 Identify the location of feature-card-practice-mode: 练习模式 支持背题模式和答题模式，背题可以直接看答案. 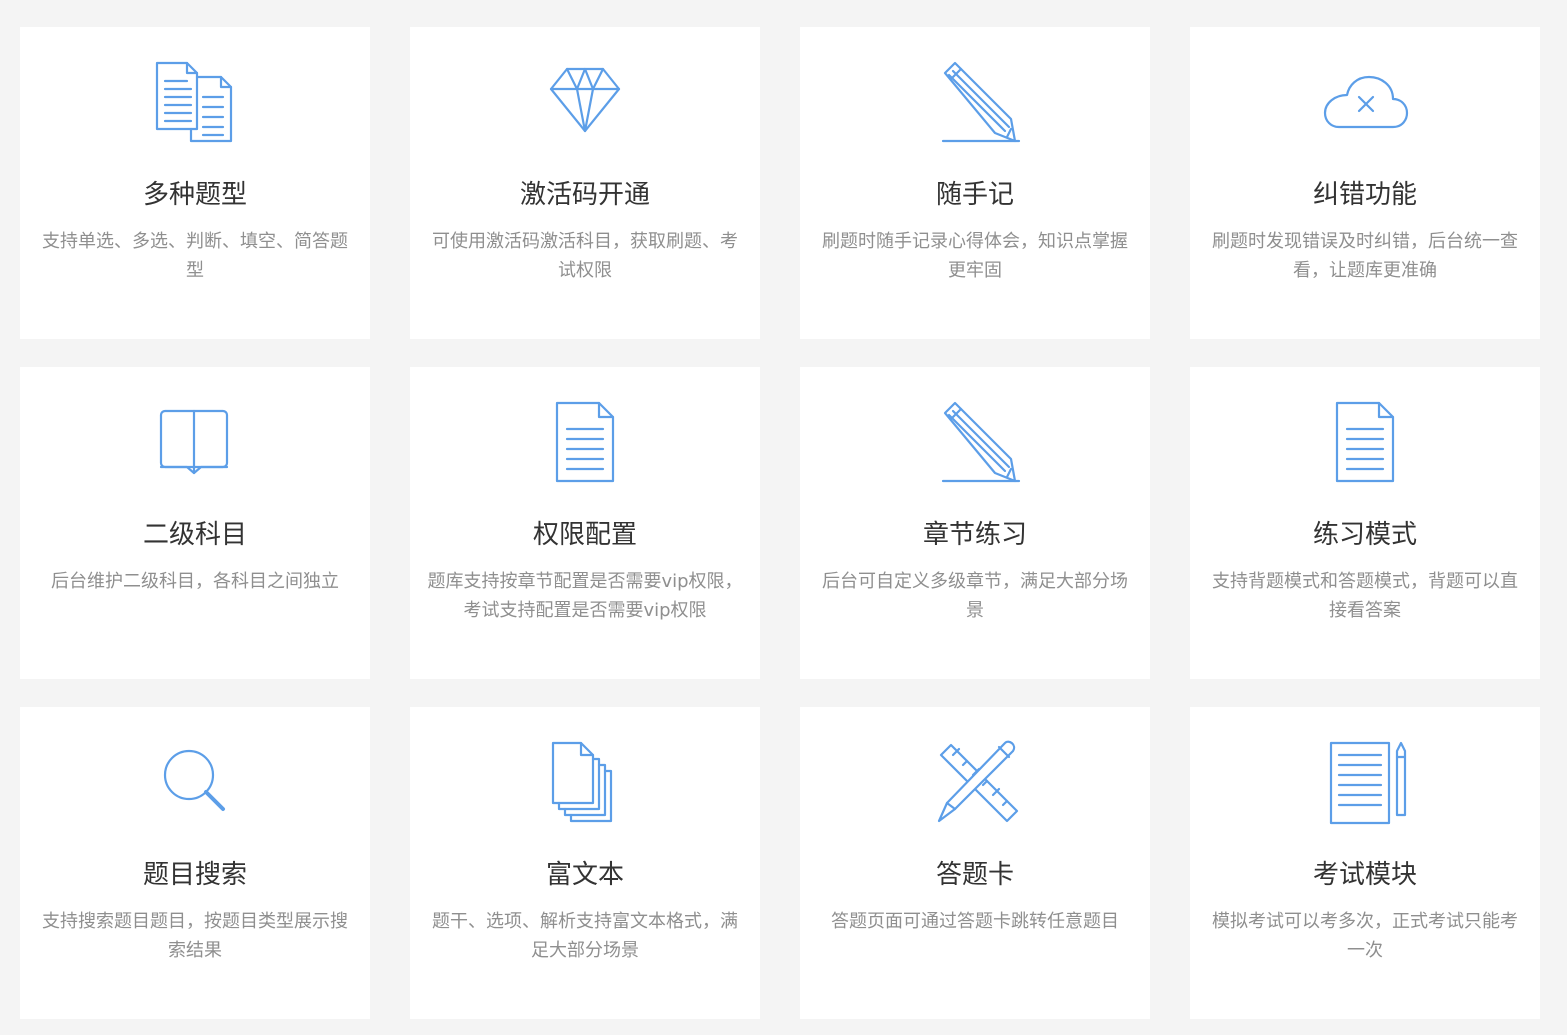
(1365, 523).